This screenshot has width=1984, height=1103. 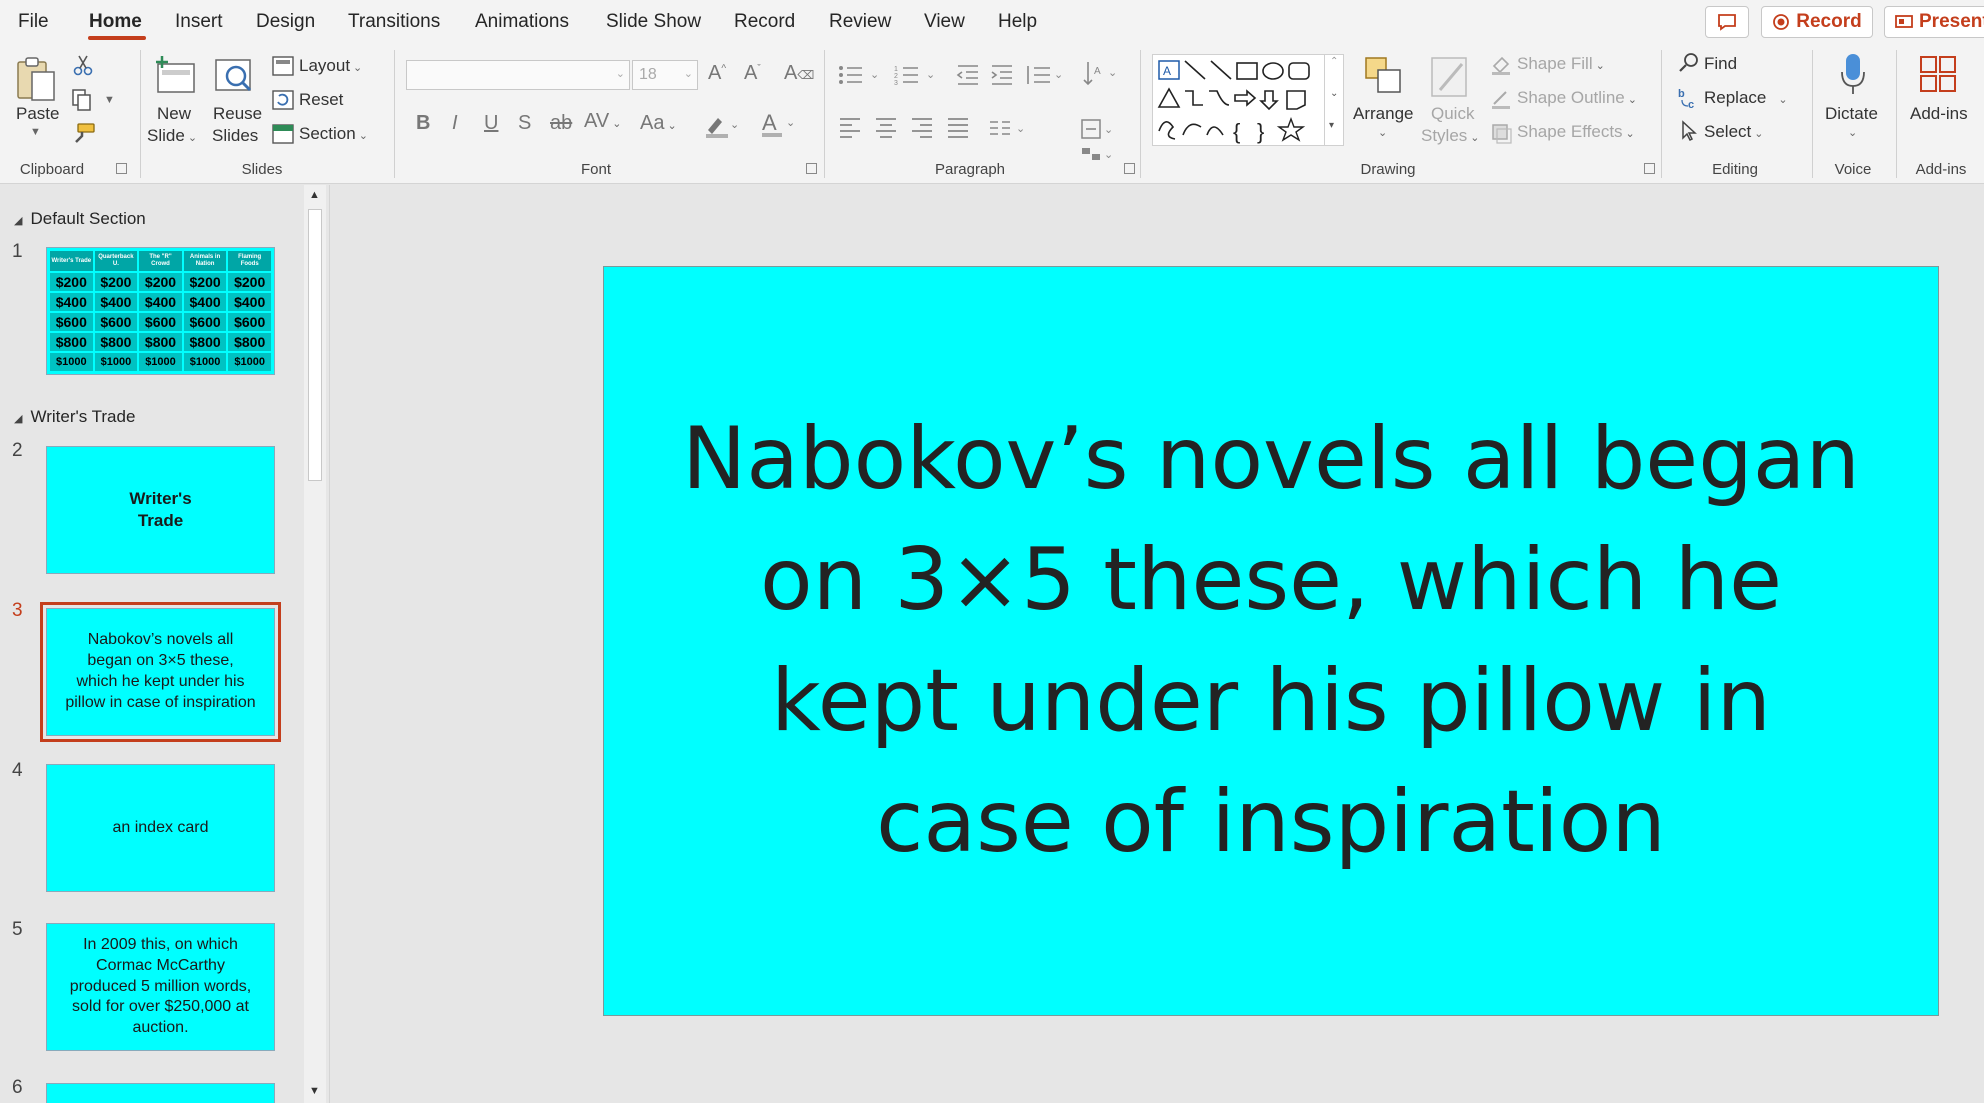 What do you see at coordinates (455, 123) in the screenshot?
I see `italic-icon: I` at bounding box center [455, 123].